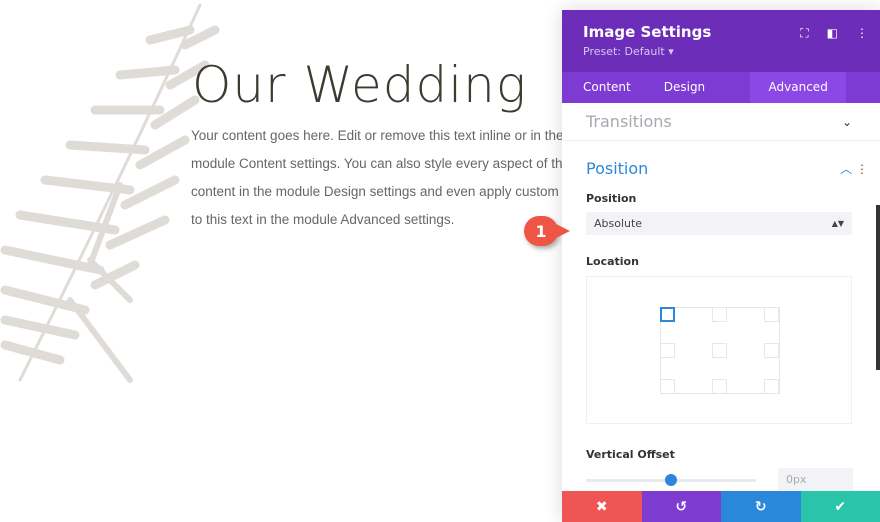  I want to click on more-options-icon: ⋮, so click(862, 33).